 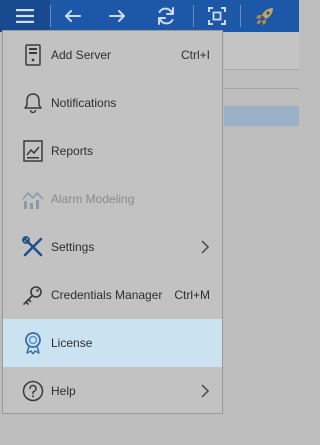 What do you see at coordinates (72, 151) in the screenshot?
I see `menu-item-label: Reports` at bounding box center [72, 151].